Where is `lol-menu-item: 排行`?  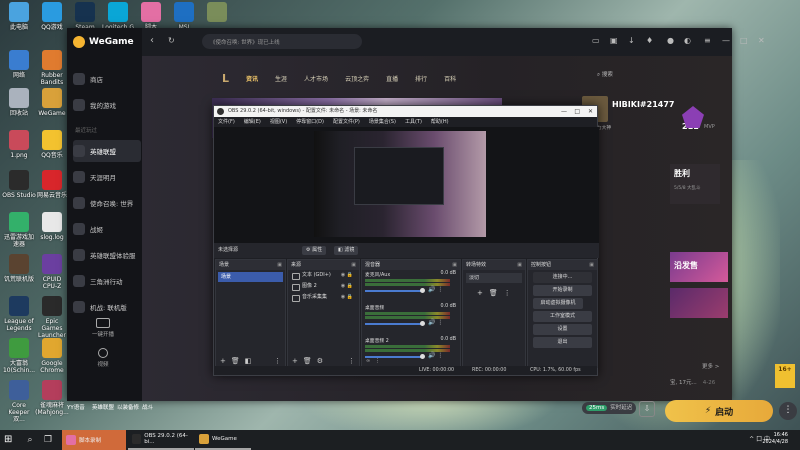
lol-menu-item: 排行 is located at coordinates (421, 78).